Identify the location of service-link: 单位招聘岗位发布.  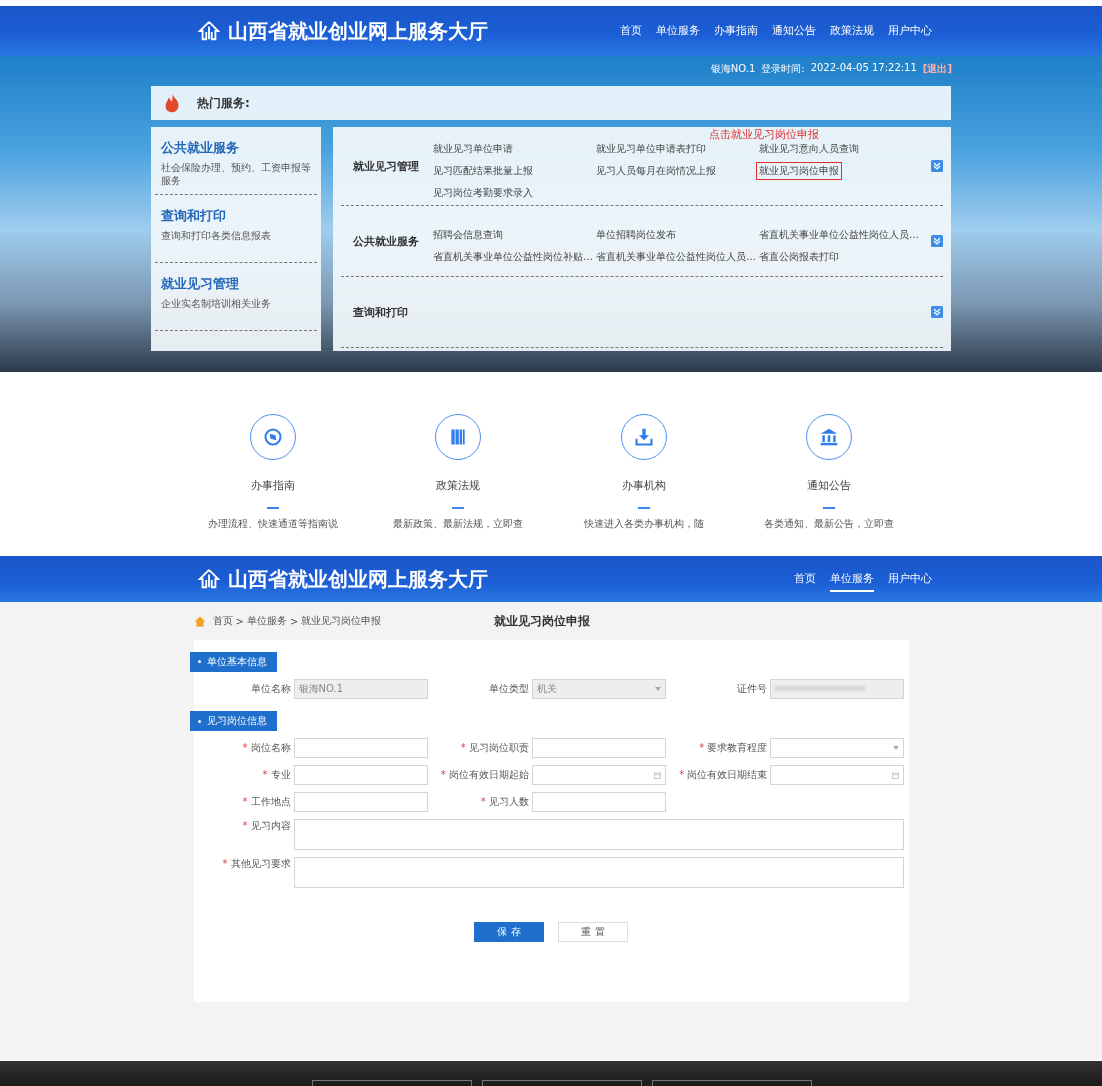
(636, 235).